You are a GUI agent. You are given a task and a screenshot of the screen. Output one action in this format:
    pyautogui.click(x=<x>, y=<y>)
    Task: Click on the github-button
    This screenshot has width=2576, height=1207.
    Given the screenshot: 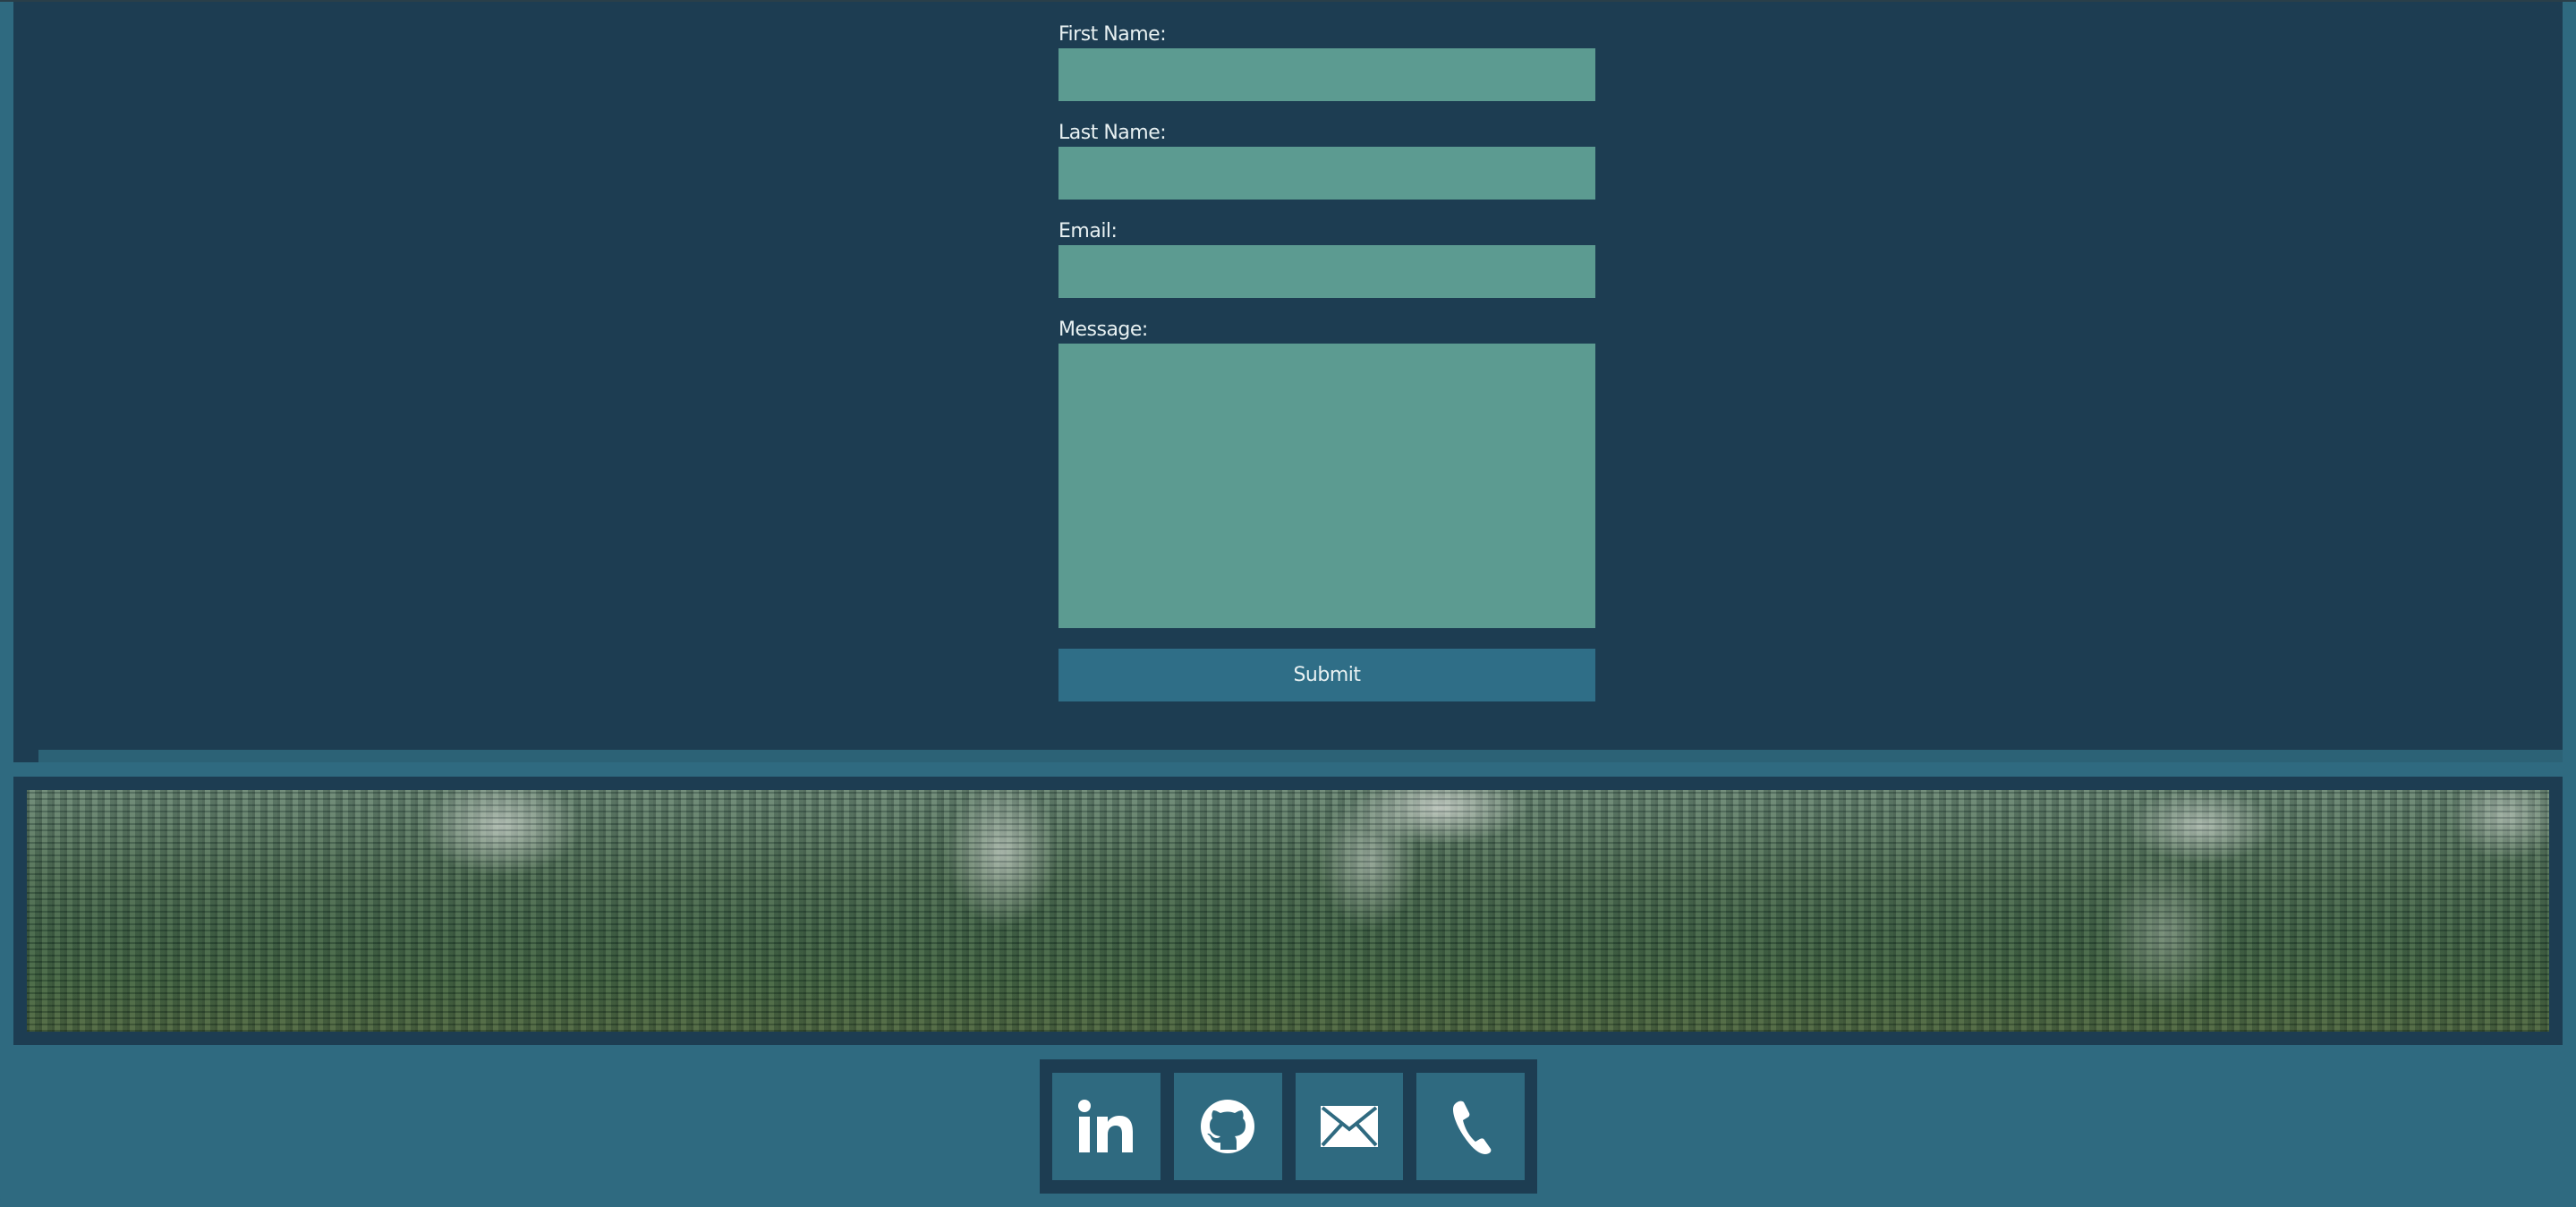 What is the action you would take?
    pyautogui.click(x=1227, y=1126)
    